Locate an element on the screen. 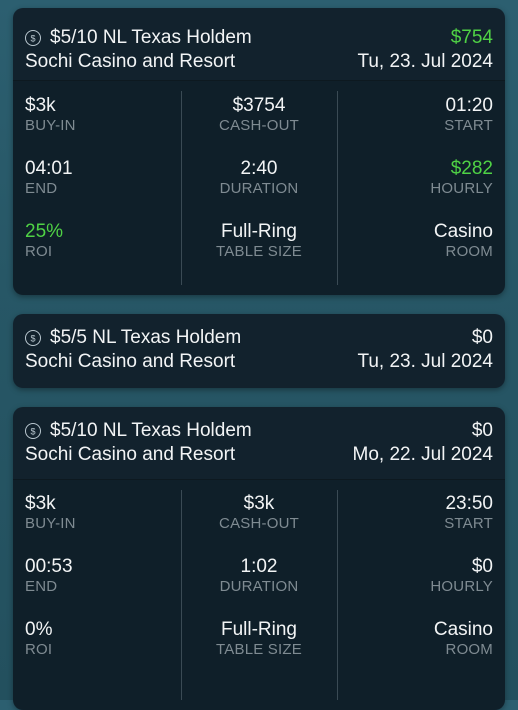 The width and height of the screenshot is (518, 710). stat-roi: 0% ROI is located at coordinates (105, 639).